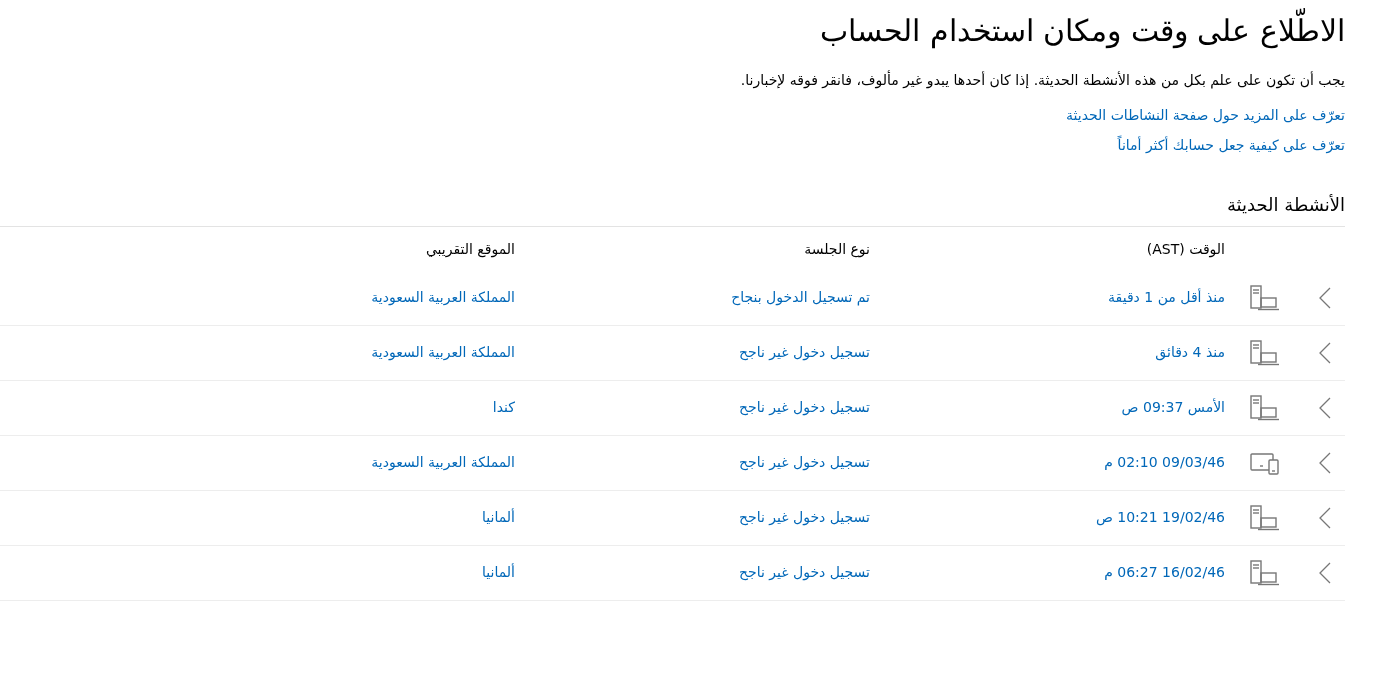 Image resolution: width=1385 pixels, height=690 pixels. What do you see at coordinates (1164, 462) in the screenshot?
I see `time-text: 09/03/46 02:10 م` at bounding box center [1164, 462].